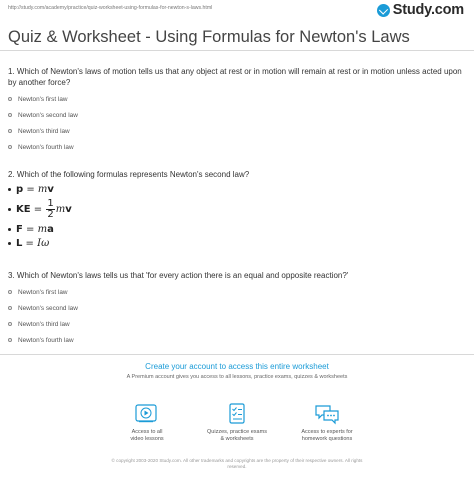 The height and width of the screenshot is (485, 474). I want to click on promo-divider, so click(237, 354).